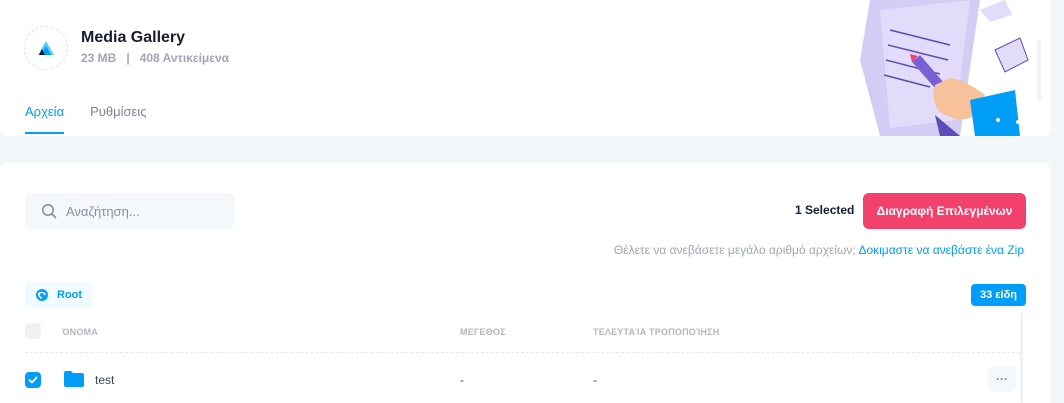 The image size is (1064, 403). What do you see at coordinates (950, 68) in the screenshot?
I see `illustration` at bounding box center [950, 68].